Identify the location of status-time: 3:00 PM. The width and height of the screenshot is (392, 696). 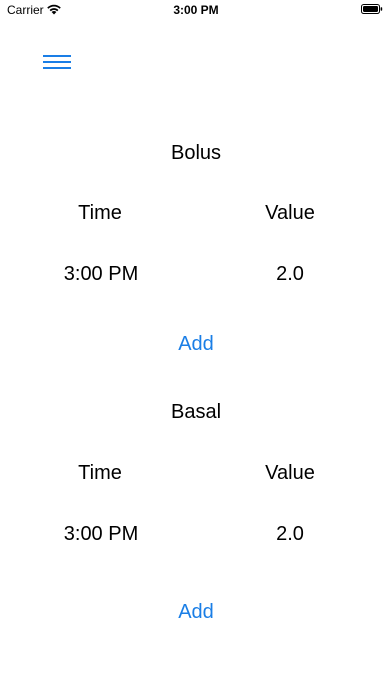
(196, 10).